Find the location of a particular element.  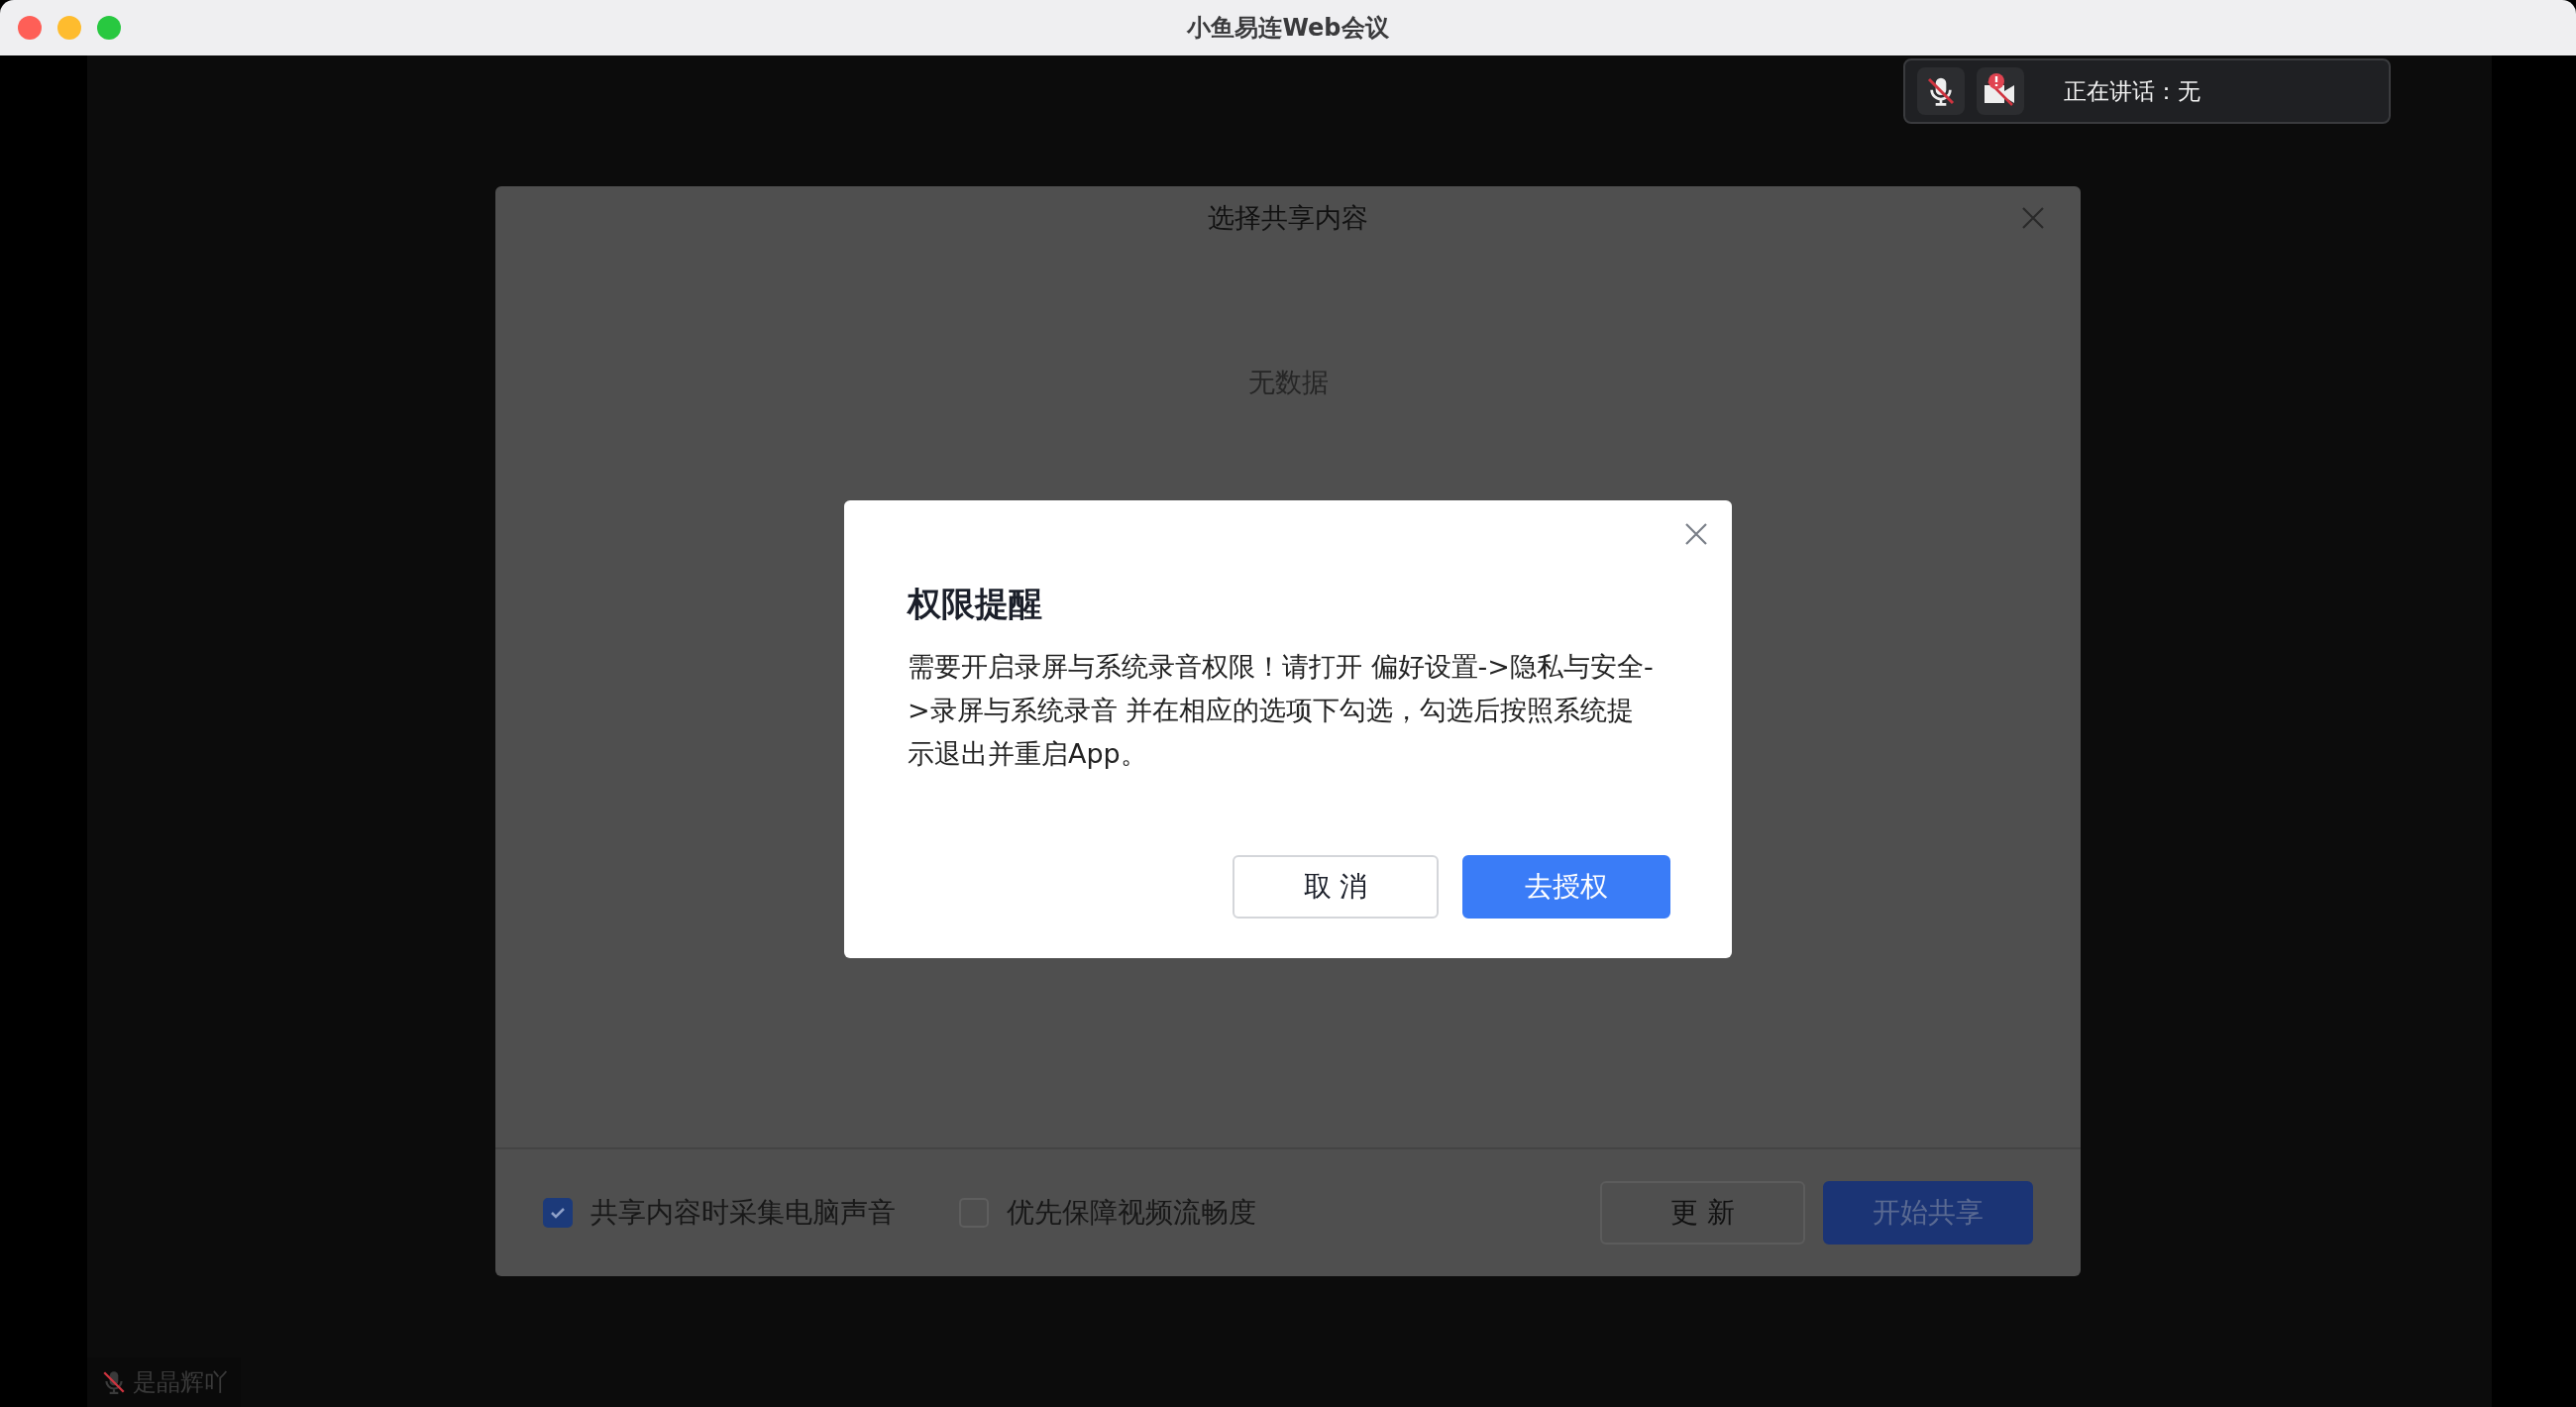

dialog-title: 选择共享内容 is located at coordinates (1288, 218).